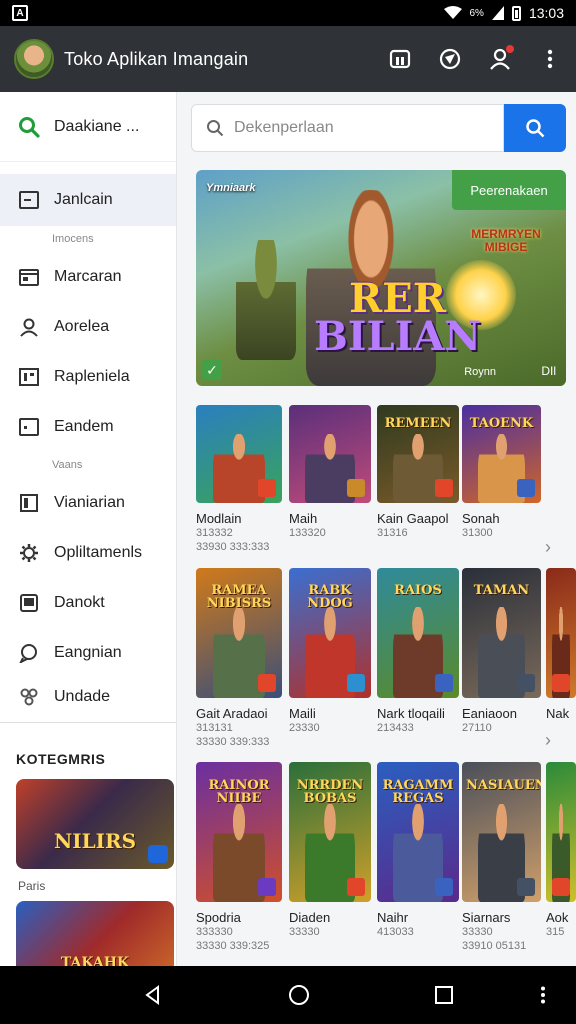 This screenshot has width=576, height=1024. I want to click on app-name: Siarnars, so click(486, 917).